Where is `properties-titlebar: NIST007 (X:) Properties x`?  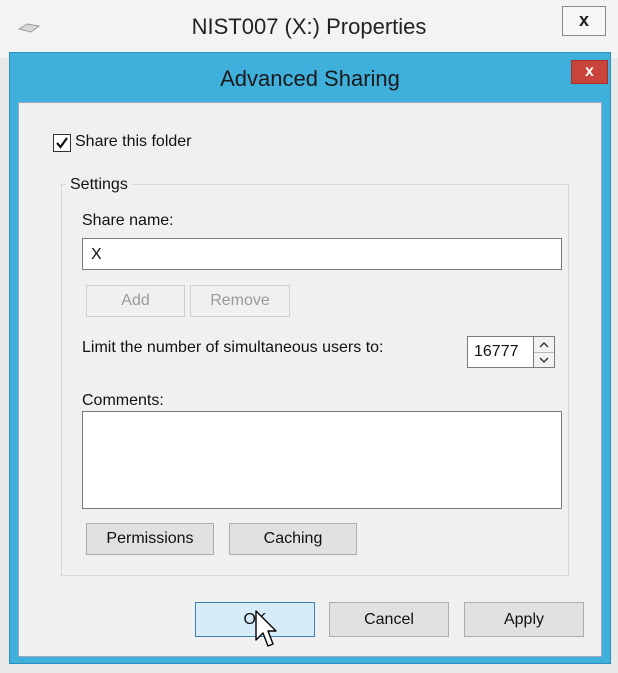
properties-titlebar: NIST007 (X:) Properties x is located at coordinates (309, 29).